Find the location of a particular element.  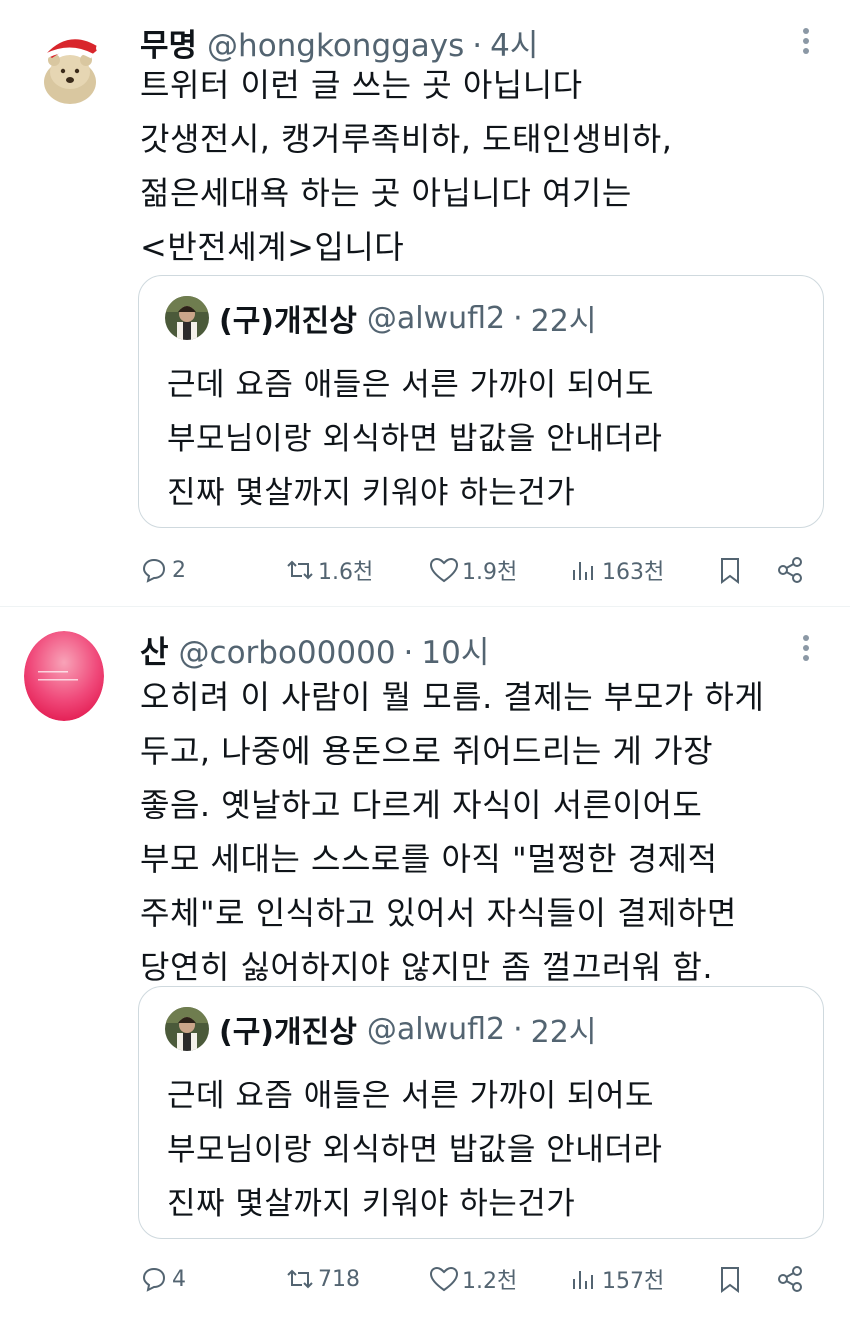

tweet-text-line: 좋음. 옛날하고 다르게 자식이 서른이어도 is located at coordinates (421, 805).